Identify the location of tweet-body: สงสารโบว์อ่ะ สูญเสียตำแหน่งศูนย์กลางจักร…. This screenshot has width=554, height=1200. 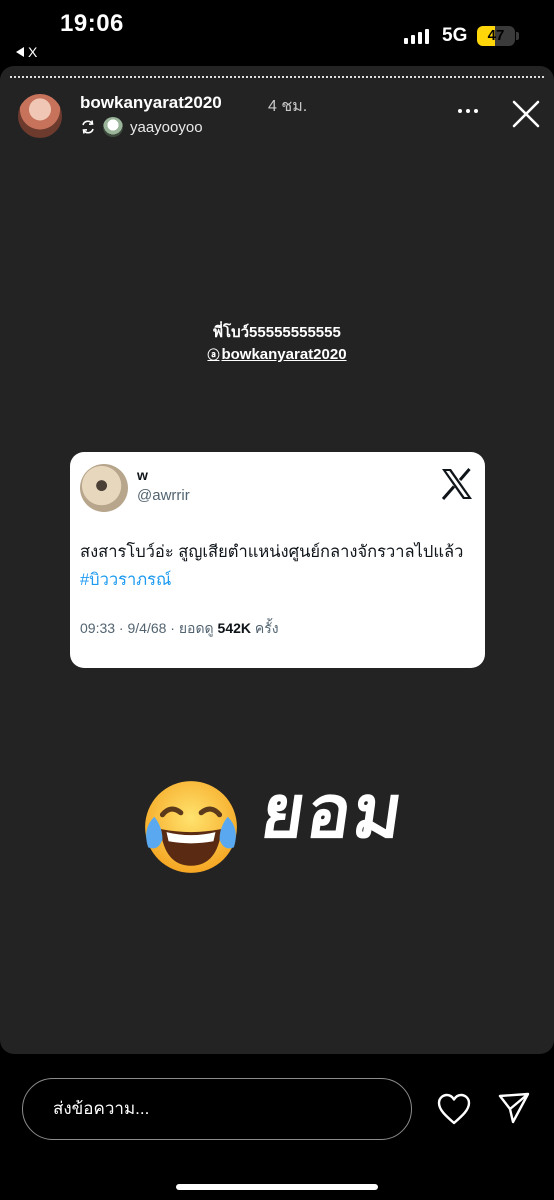
(272, 552).